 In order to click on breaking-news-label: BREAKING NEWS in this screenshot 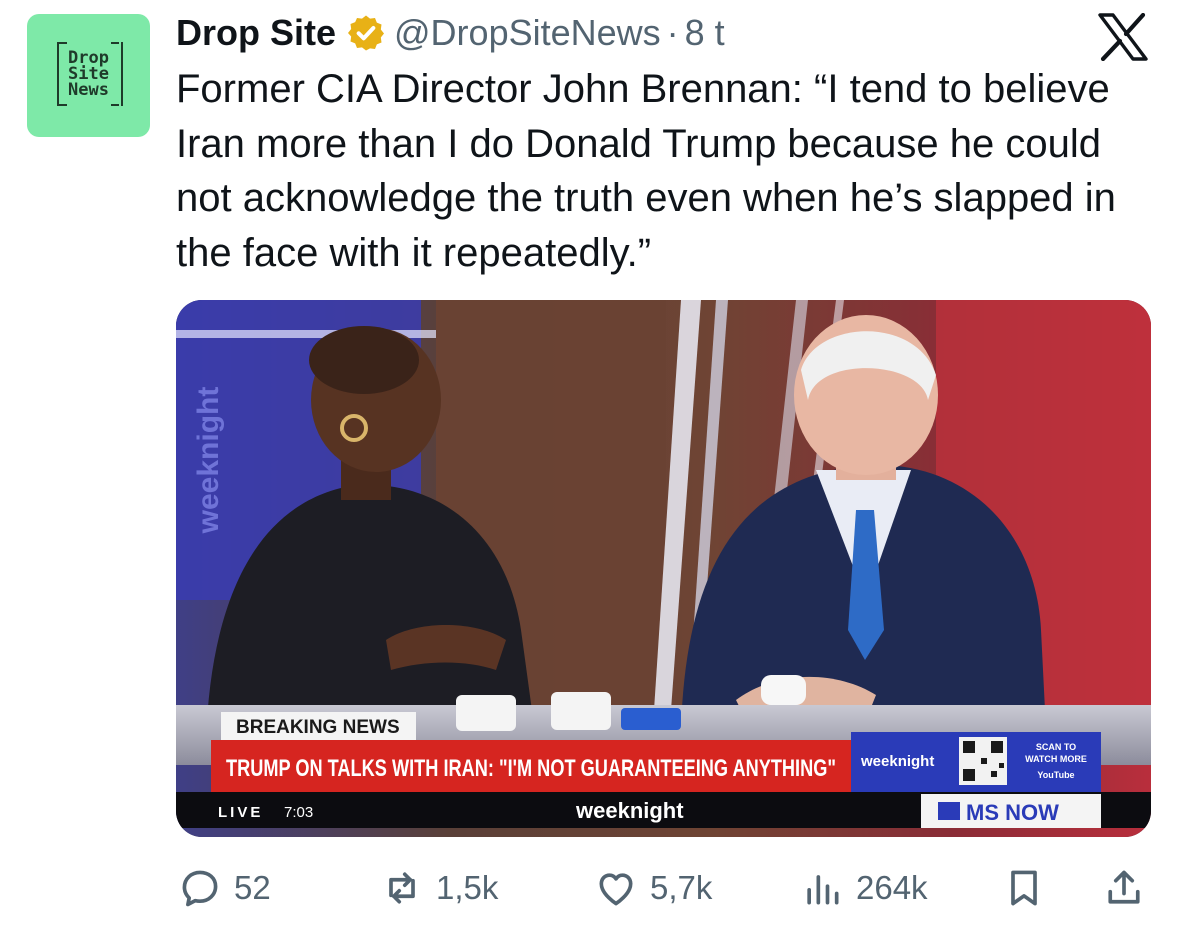, I will do `click(318, 727)`.